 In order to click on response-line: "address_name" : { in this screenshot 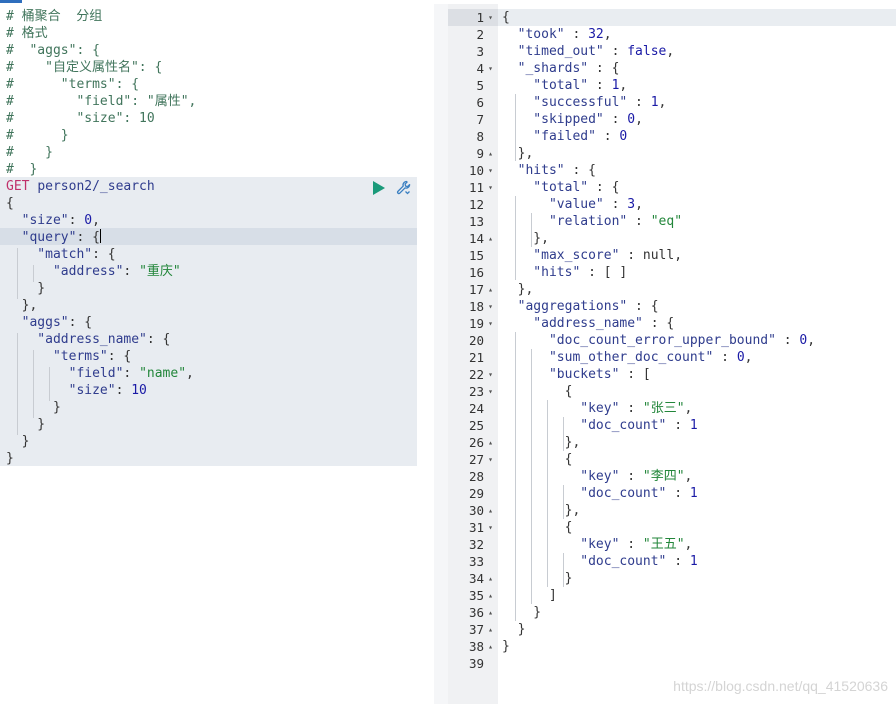, I will do `click(697, 323)`.